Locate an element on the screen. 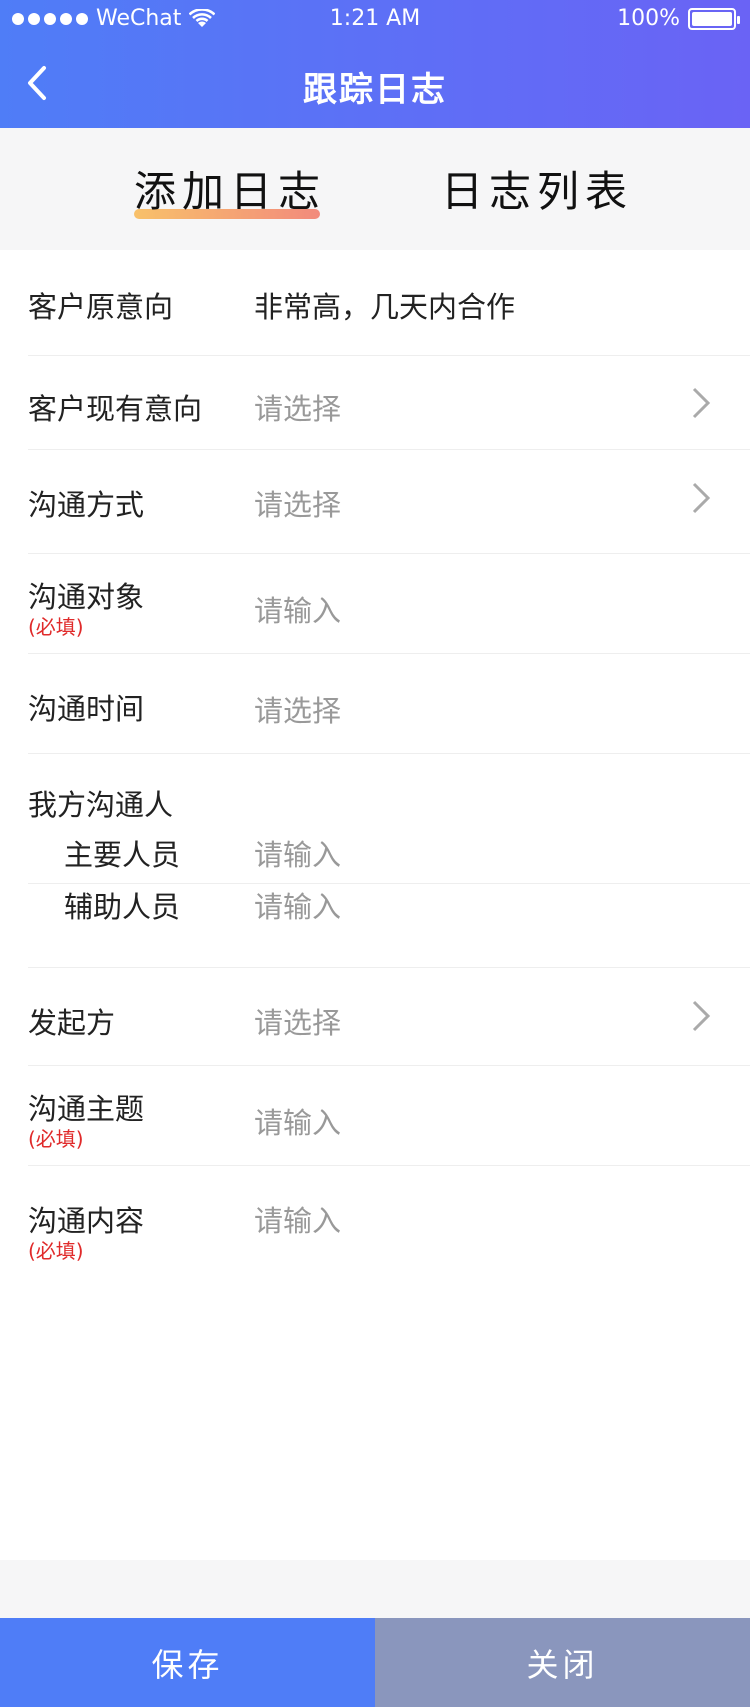 The height and width of the screenshot is (1707, 750). original-intent-label: 客户原意向 is located at coordinates (101, 307).